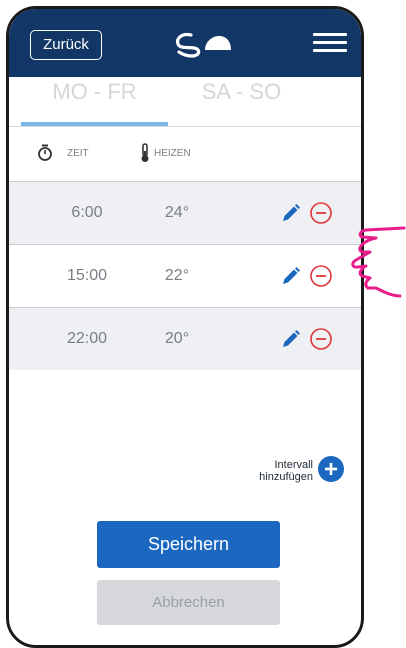 Image resolution: width=406 pixels, height=648 pixels. What do you see at coordinates (66, 45) in the screenshot?
I see `back-button: Zurück` at bounding box center [66, 45].